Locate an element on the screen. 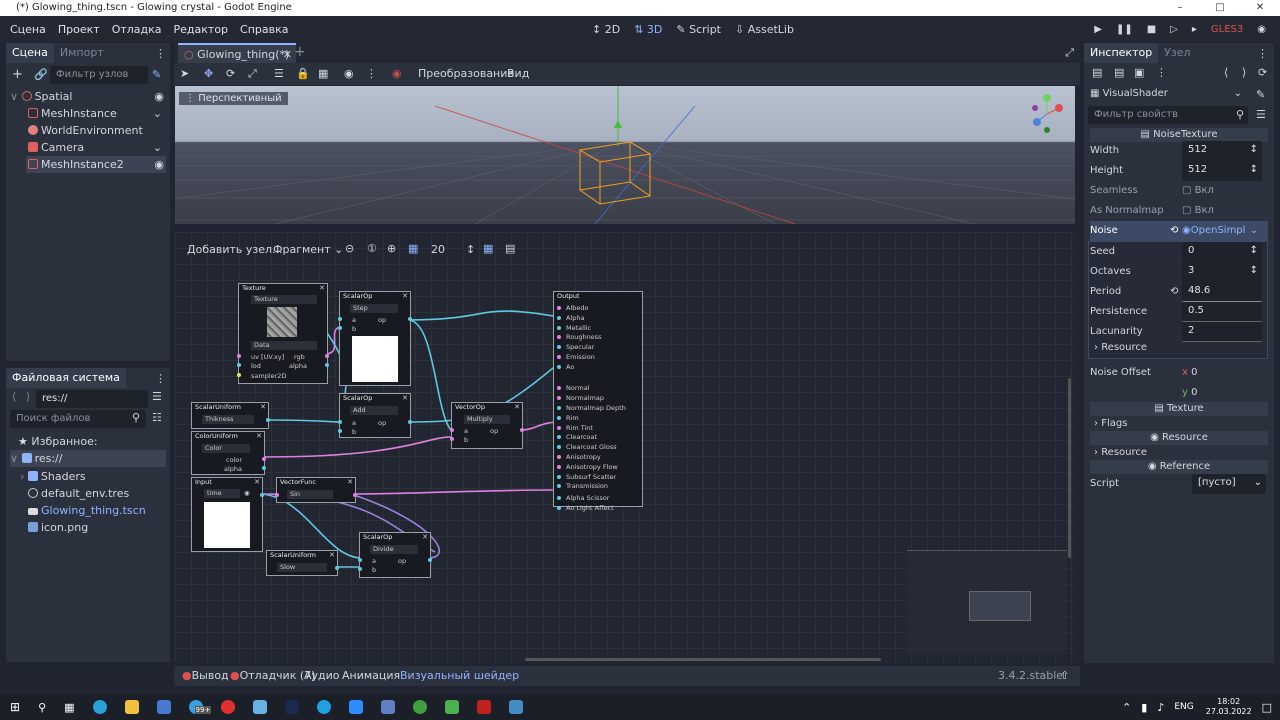 The image size is (1280, 720). start-icon: ⊞ is located at coordinates (15, 707).